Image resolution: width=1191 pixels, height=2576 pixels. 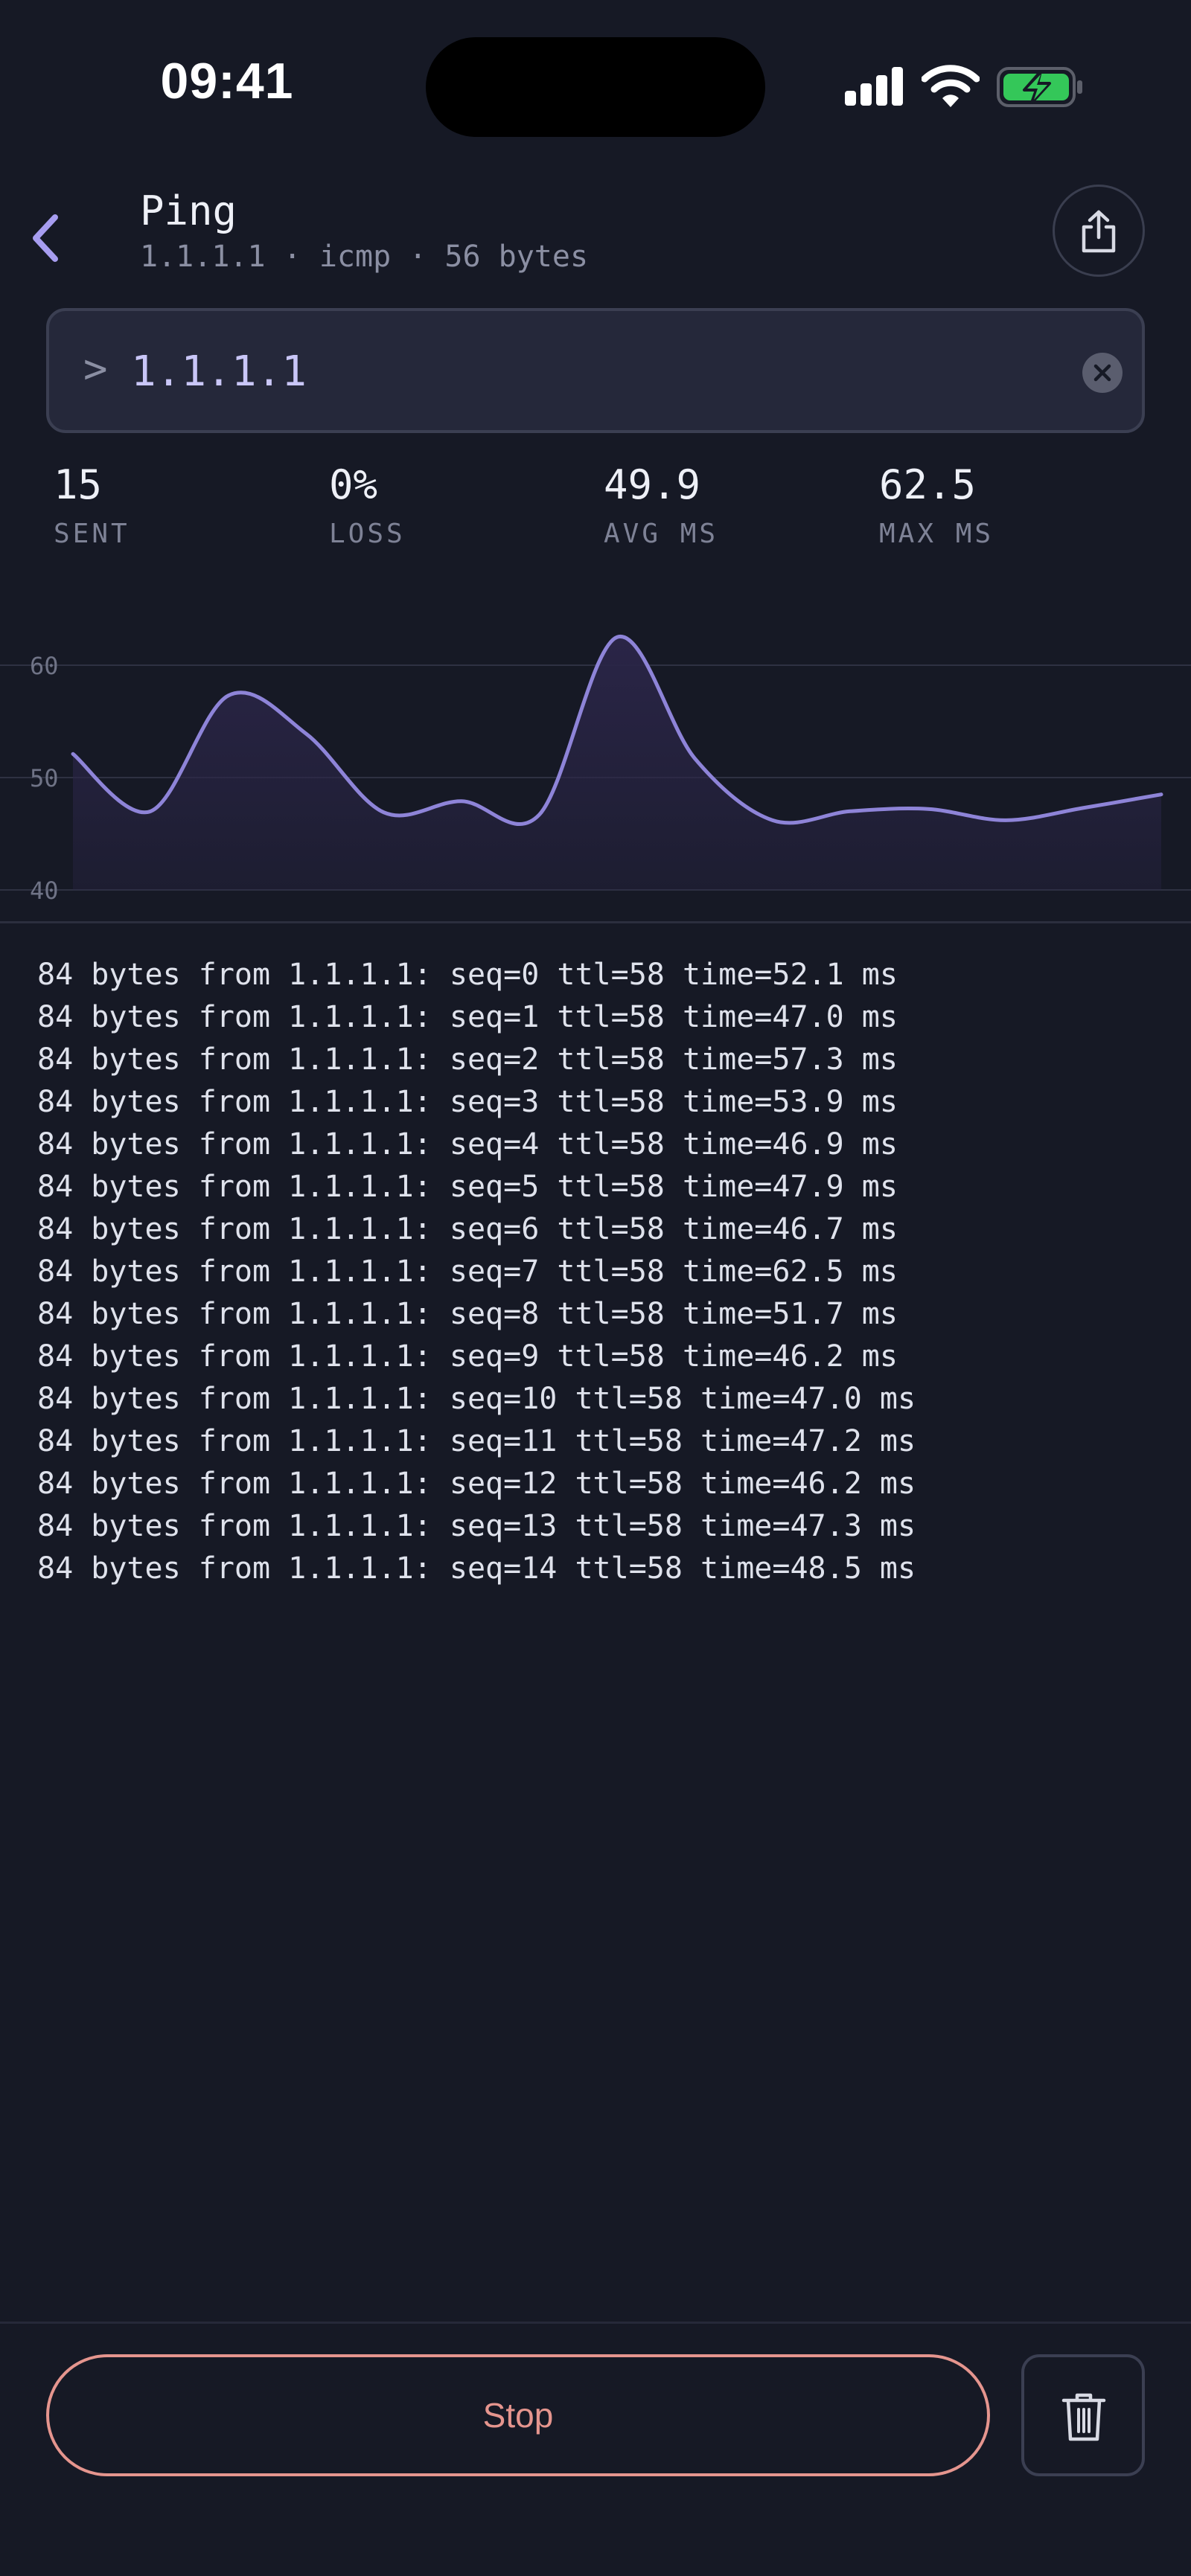 I want to click on share-icon, so click(x=1099, y=231).